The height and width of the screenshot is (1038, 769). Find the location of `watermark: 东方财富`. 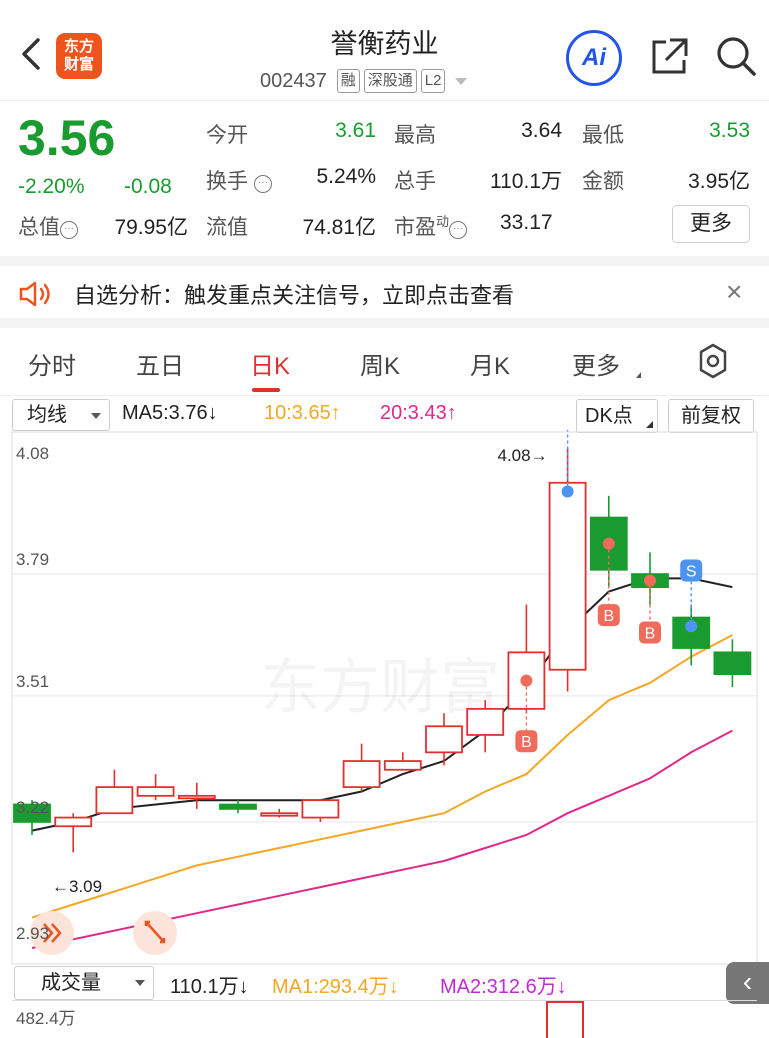

watermark: 东方财富 is located at coordinates (380, 688).